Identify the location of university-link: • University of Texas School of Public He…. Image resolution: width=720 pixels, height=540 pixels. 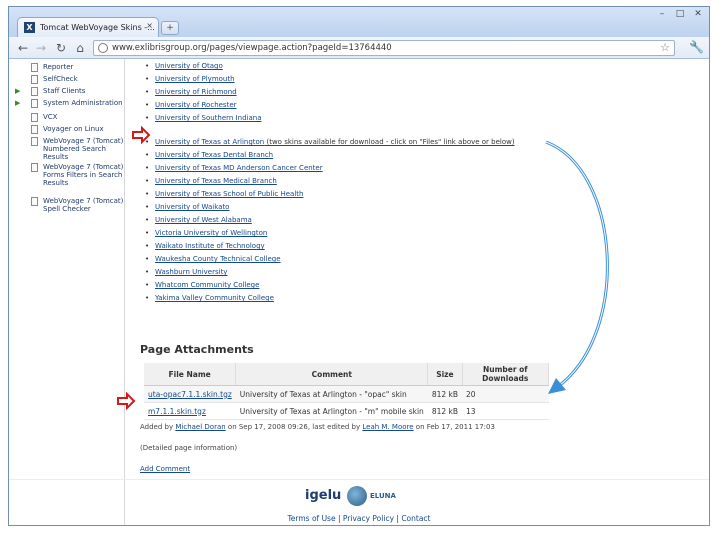
(224, 194).